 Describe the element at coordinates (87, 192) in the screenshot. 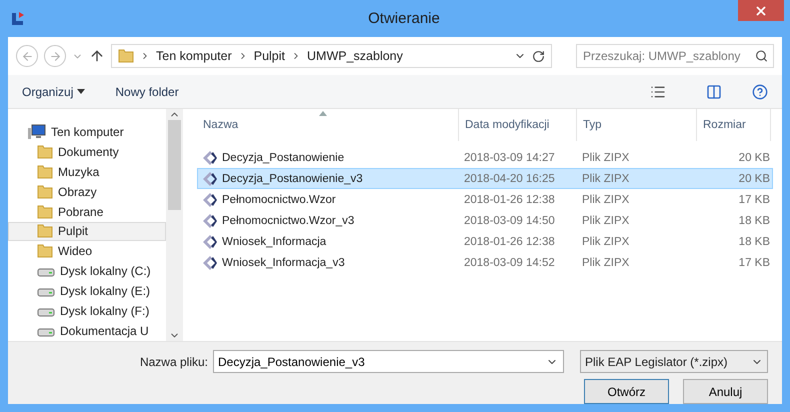

I see `nav-item: Obrazy` at that location.